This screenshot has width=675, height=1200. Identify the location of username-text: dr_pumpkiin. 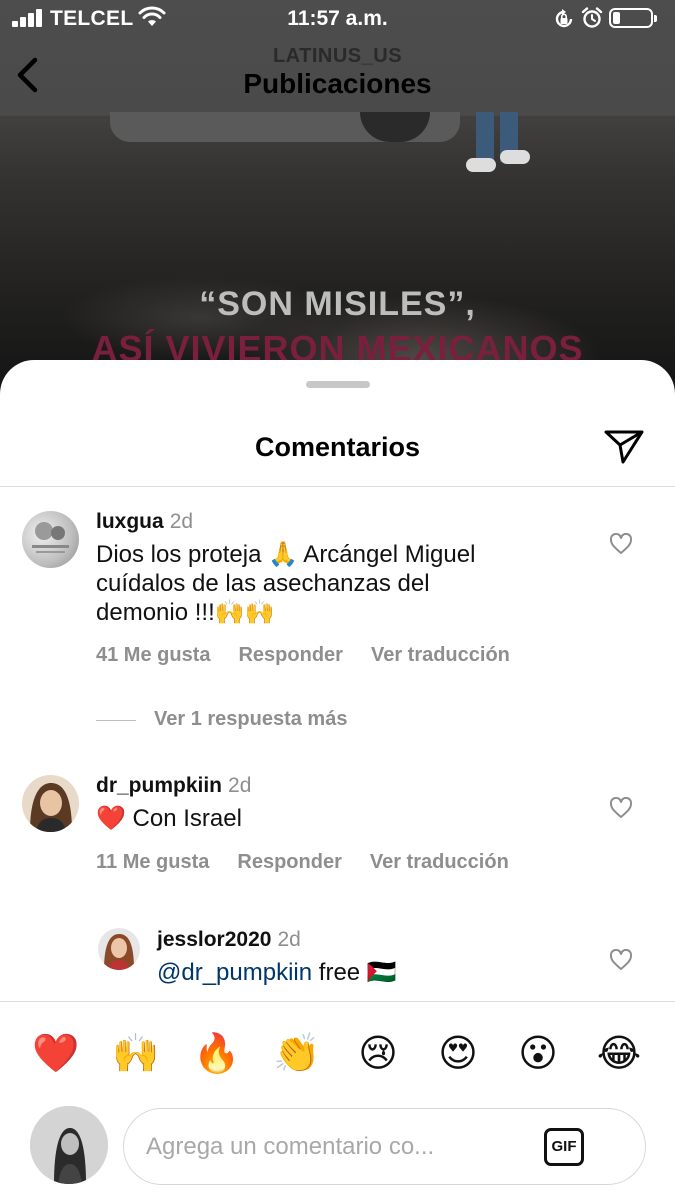
(159, 785).